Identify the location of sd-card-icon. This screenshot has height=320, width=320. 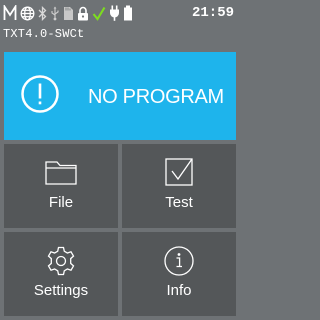
(68, 13).